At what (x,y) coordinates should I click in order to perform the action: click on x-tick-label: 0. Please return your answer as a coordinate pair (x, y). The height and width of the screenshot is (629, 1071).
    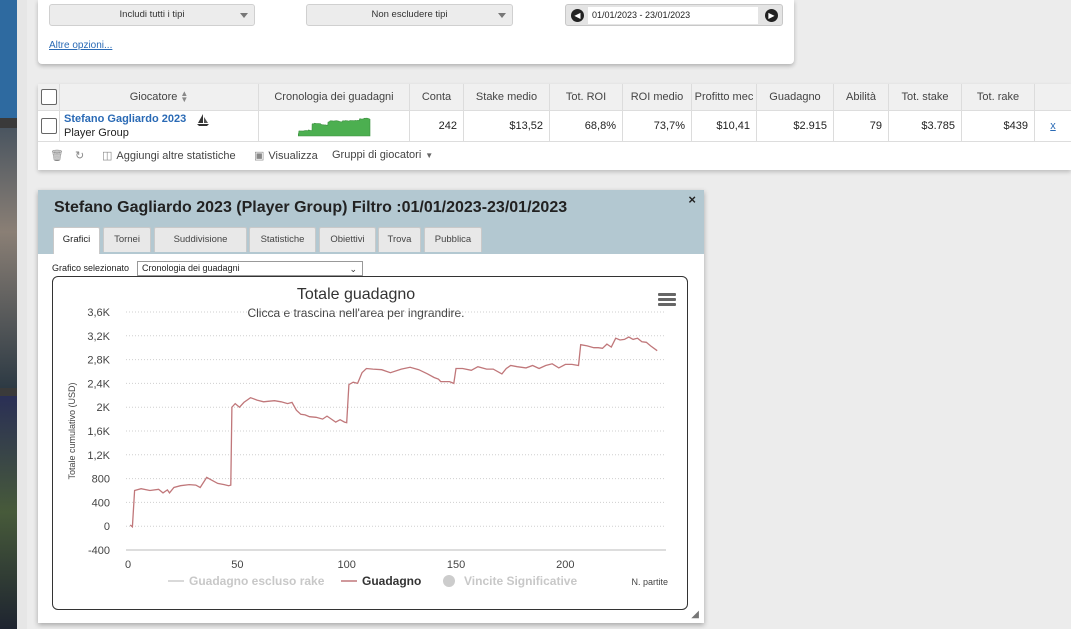
    Looking at the image, I should click on (128, 565).